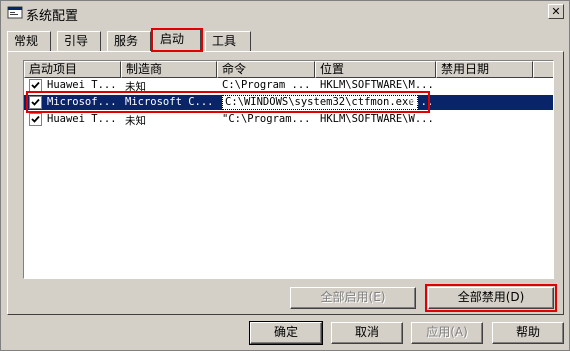 This screenshot has height=351, width=570. Describe the element at coordinates (135, 121) in the screenshot. I see `row-maker: 未知` at that location.